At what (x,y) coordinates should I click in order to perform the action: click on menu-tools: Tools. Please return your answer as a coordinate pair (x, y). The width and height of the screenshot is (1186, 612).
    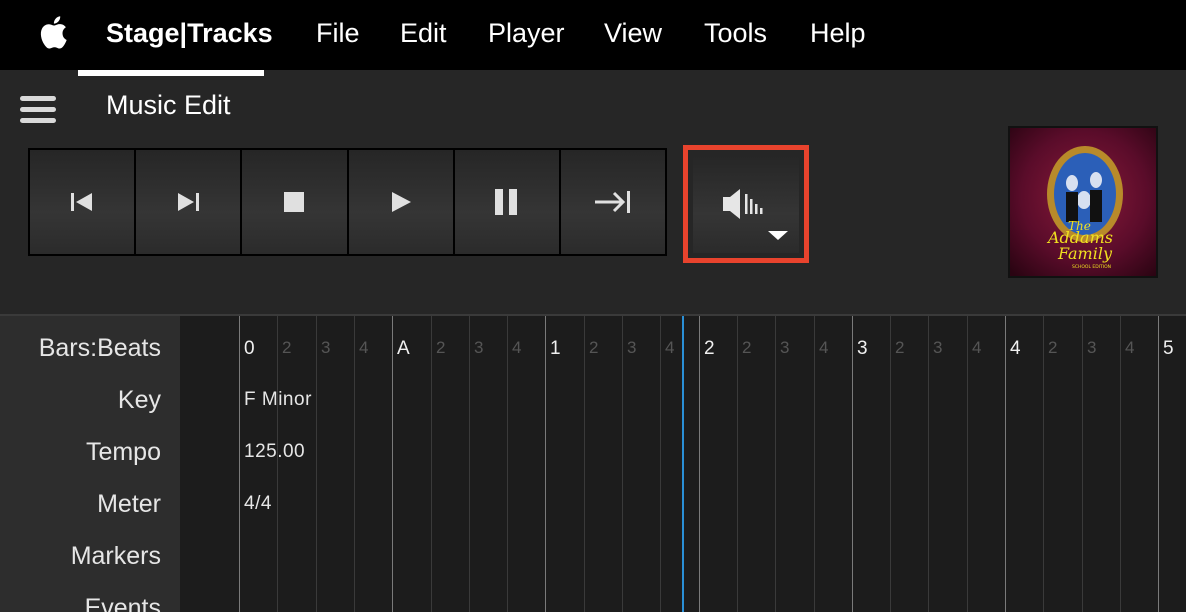
    Looking at the image, I should click on (735, 33).